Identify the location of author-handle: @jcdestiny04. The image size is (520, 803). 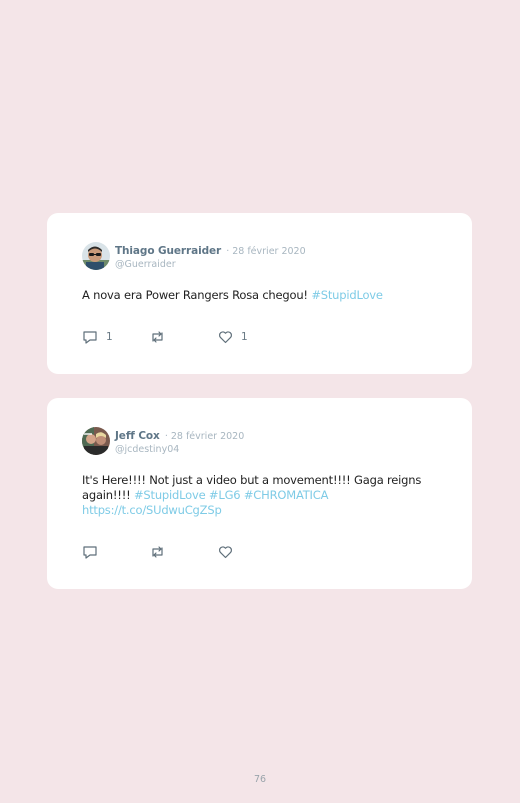
(179, 449).